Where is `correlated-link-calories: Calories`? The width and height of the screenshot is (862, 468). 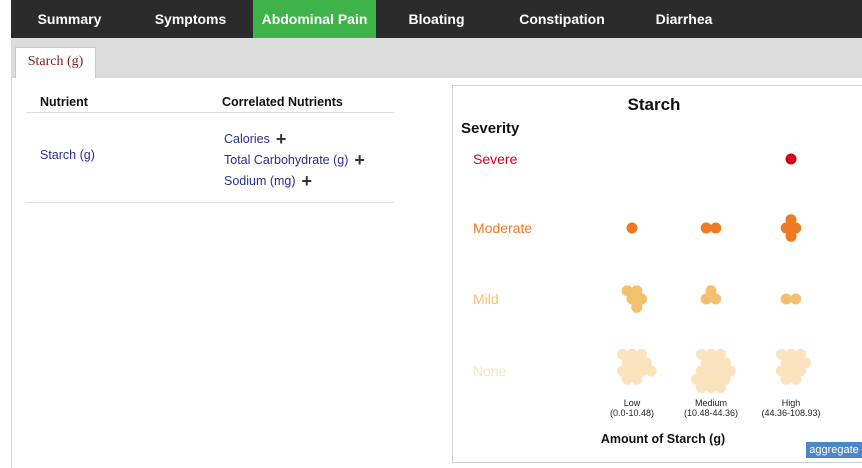
correlated-link-calories: Calories is located at coordinates (247, 139).